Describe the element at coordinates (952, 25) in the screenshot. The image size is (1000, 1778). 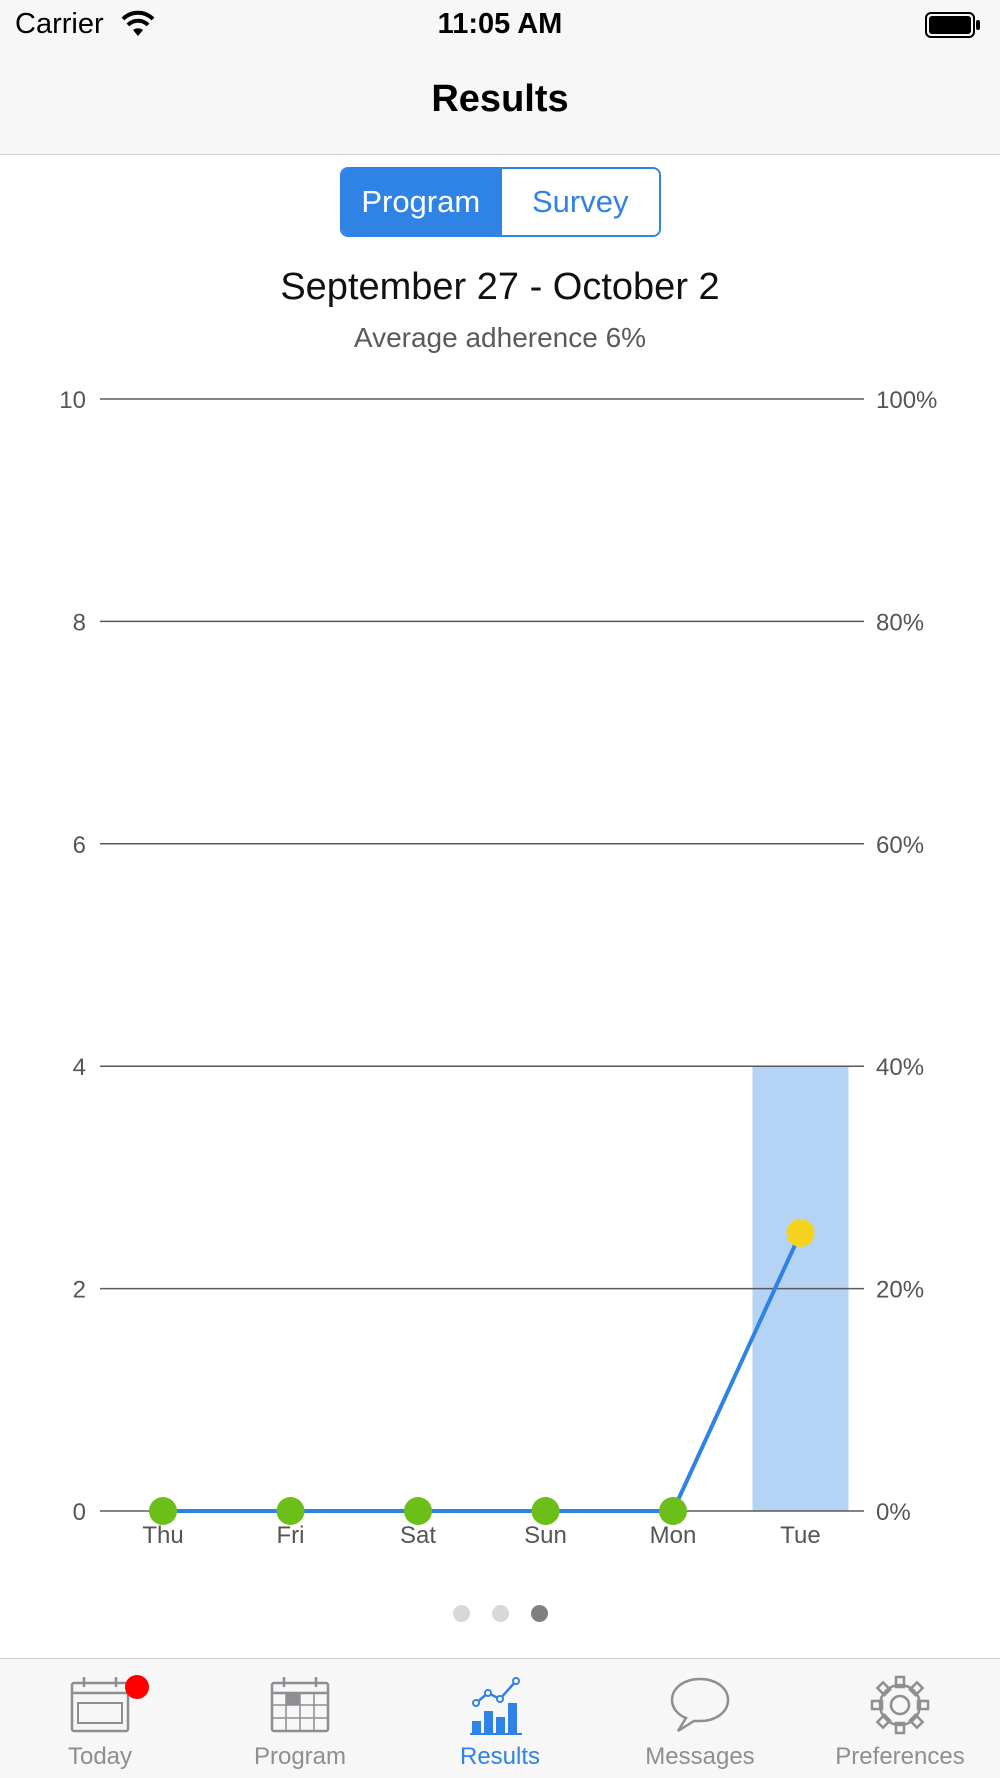
I see `battery-icon` at that location.